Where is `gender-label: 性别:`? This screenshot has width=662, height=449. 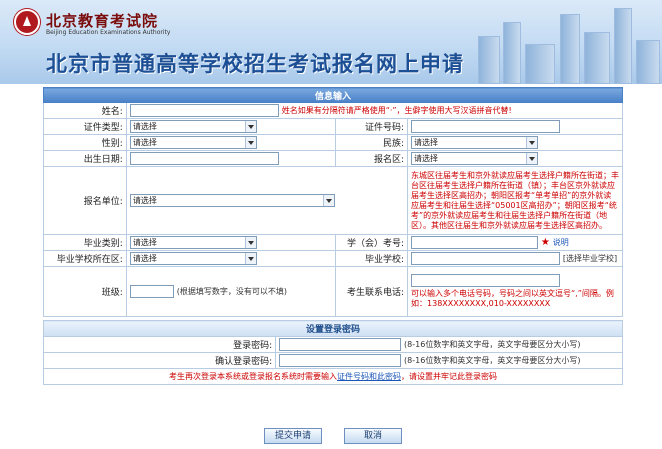
gender-label: 性别: is located at coordinates (85, 142).